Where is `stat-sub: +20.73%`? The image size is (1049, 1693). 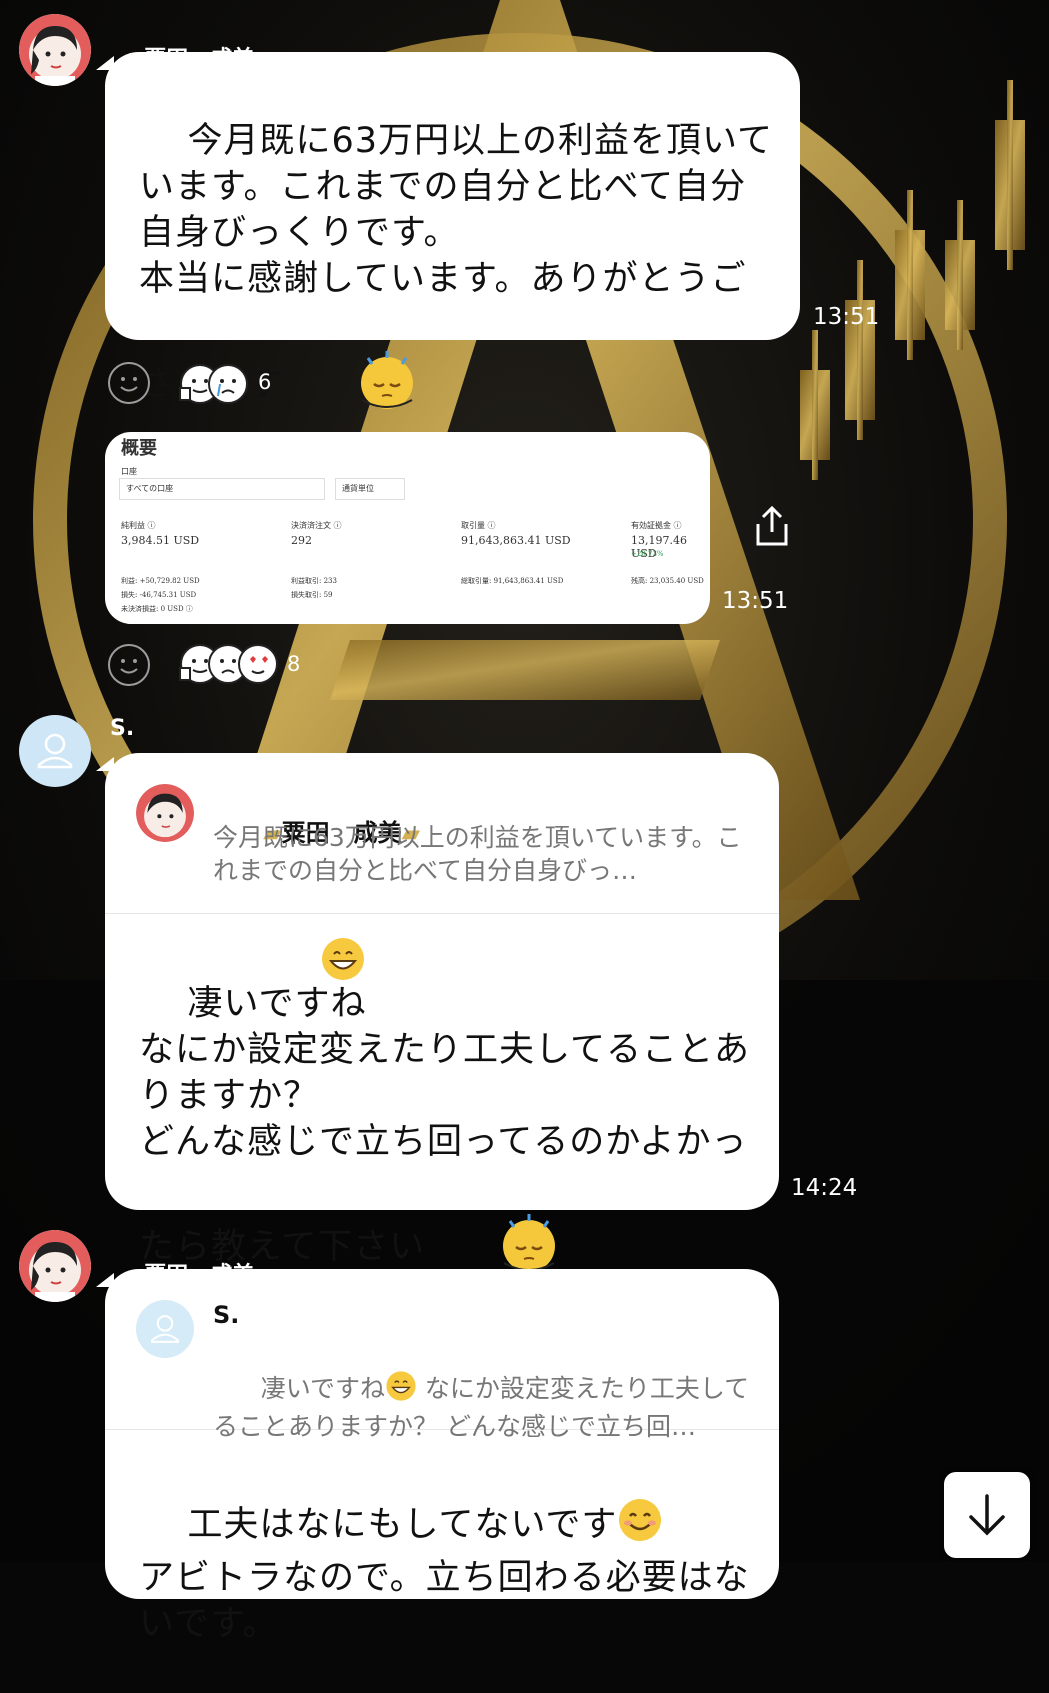
stat-sub: +20.73% is located at coordinates (647, 554).